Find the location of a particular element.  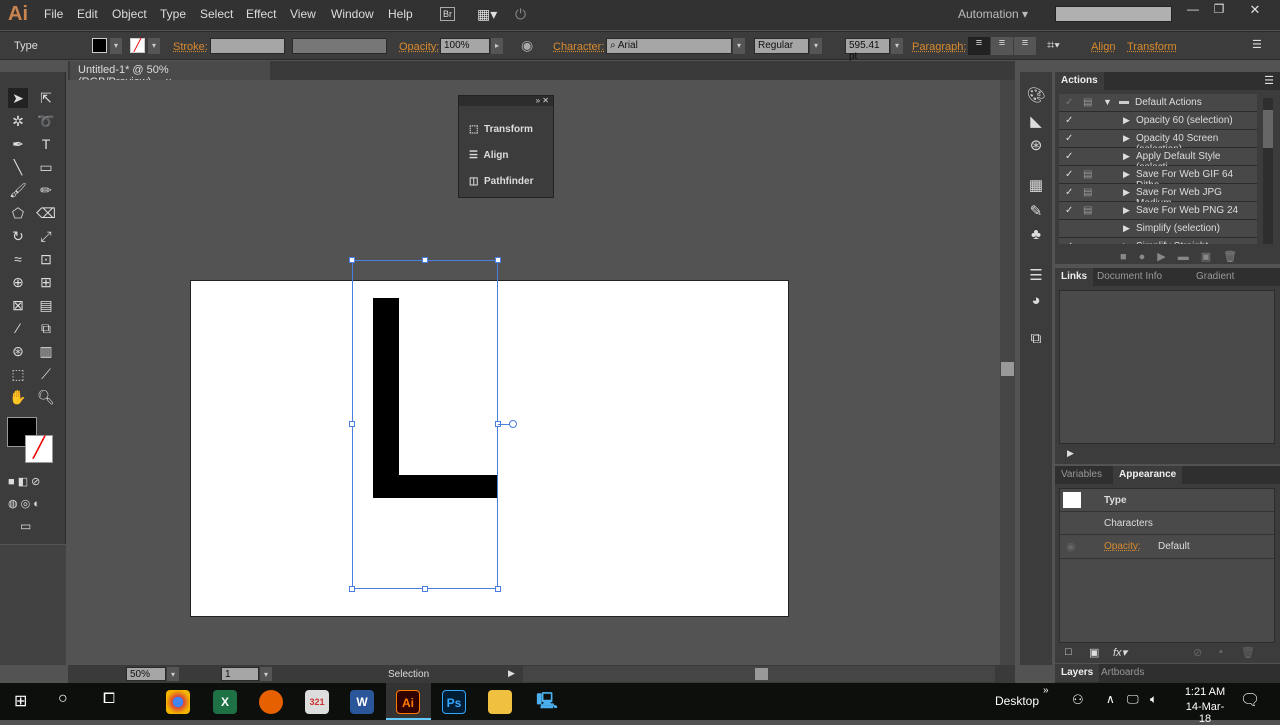

arrange-documents-icon: ▦▾ is located at coordinates (487, 14).